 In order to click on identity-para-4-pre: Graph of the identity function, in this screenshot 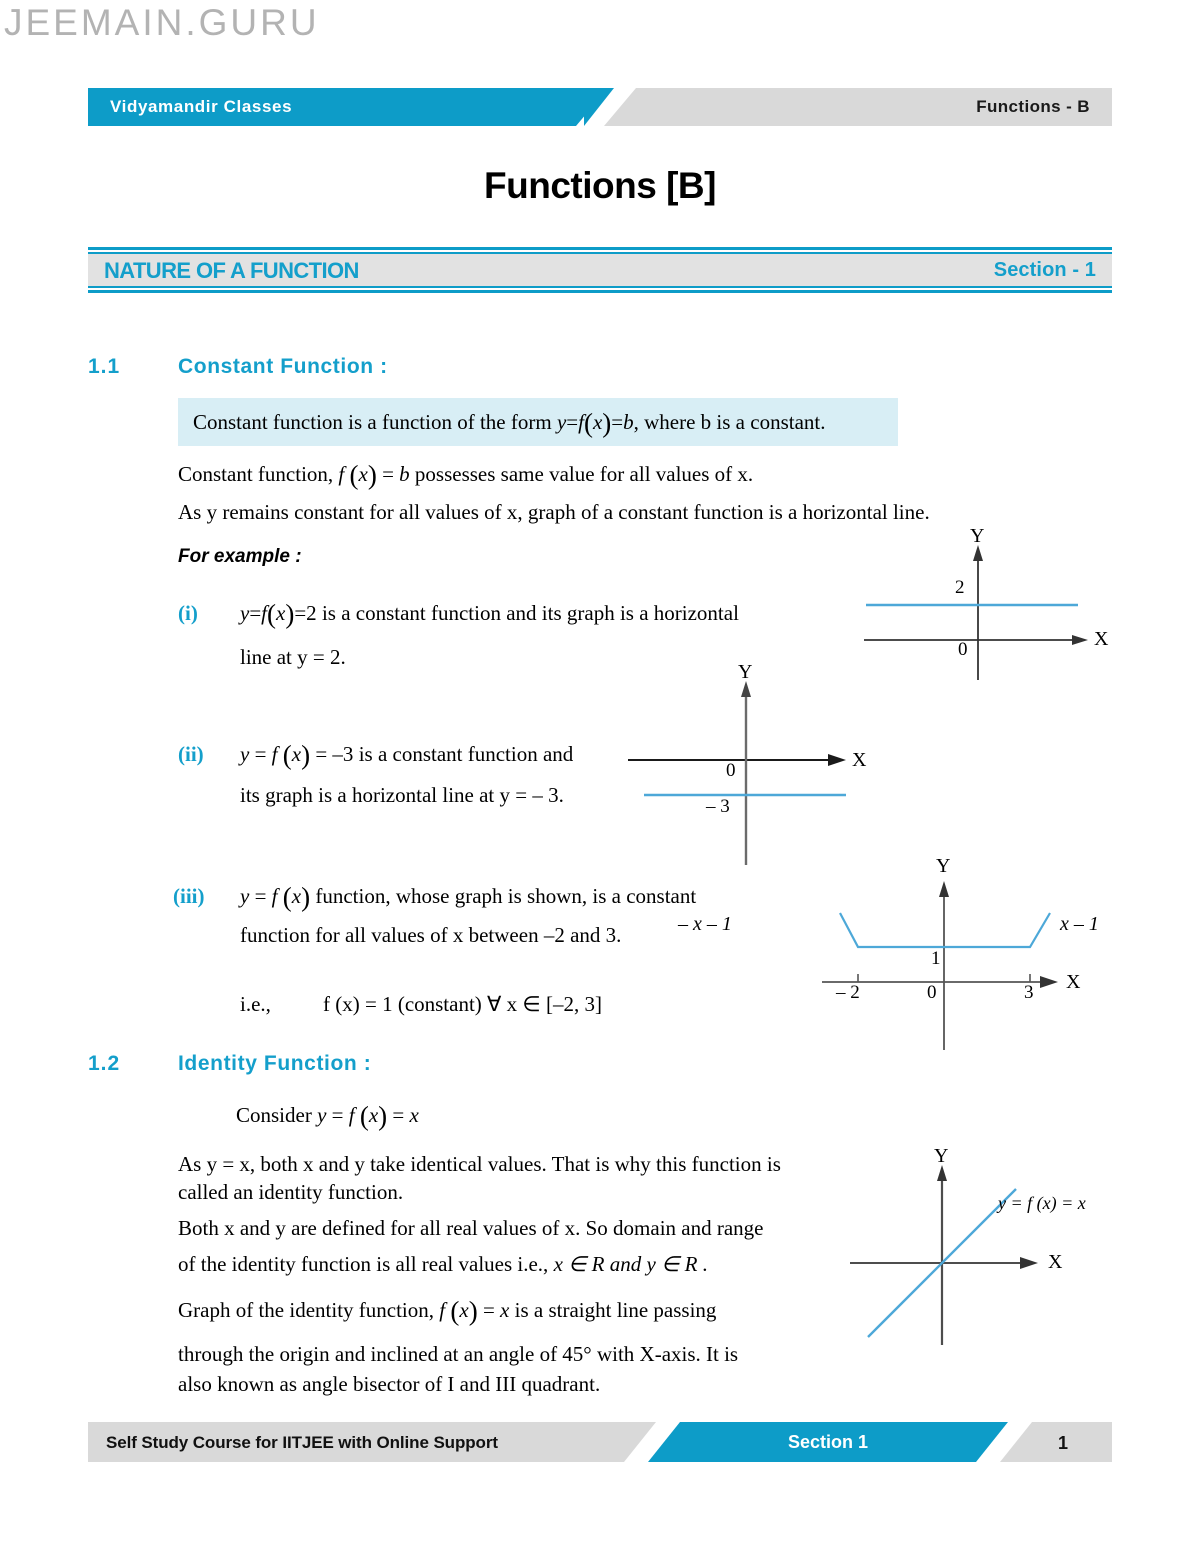, I will do `click(309, 1310)`.